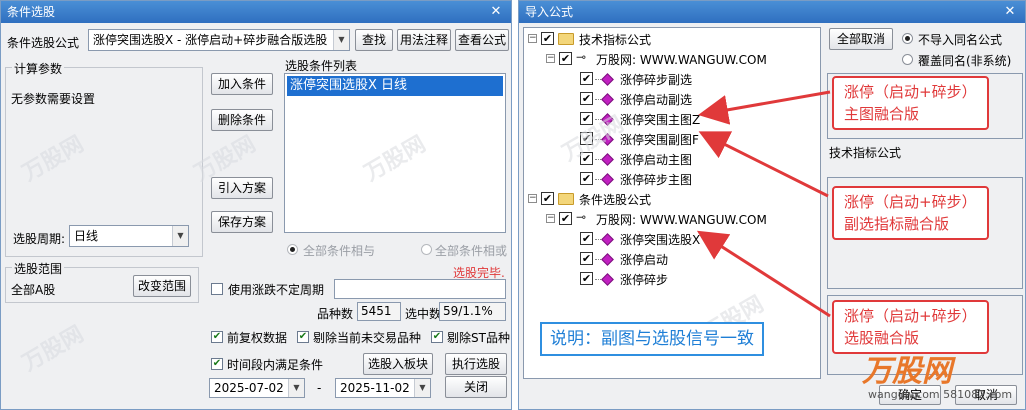  Describe the element at coordinates (907, 59) in the screenshot. I see `radio-overwrite` at that location.